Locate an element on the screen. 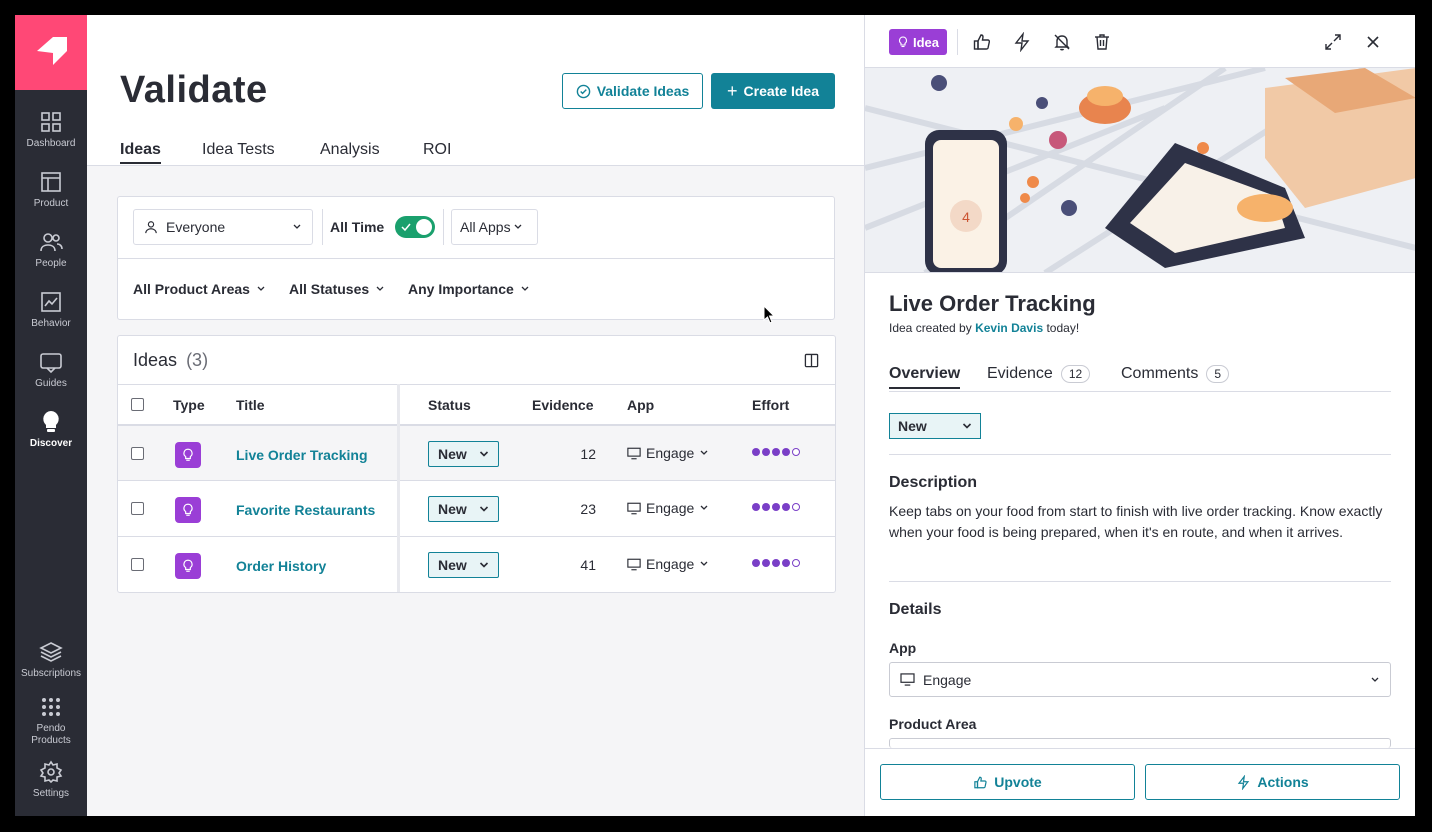 The image size is (1432, 832). statuses-filter: All Statuses is located at coordinates (337, 289).